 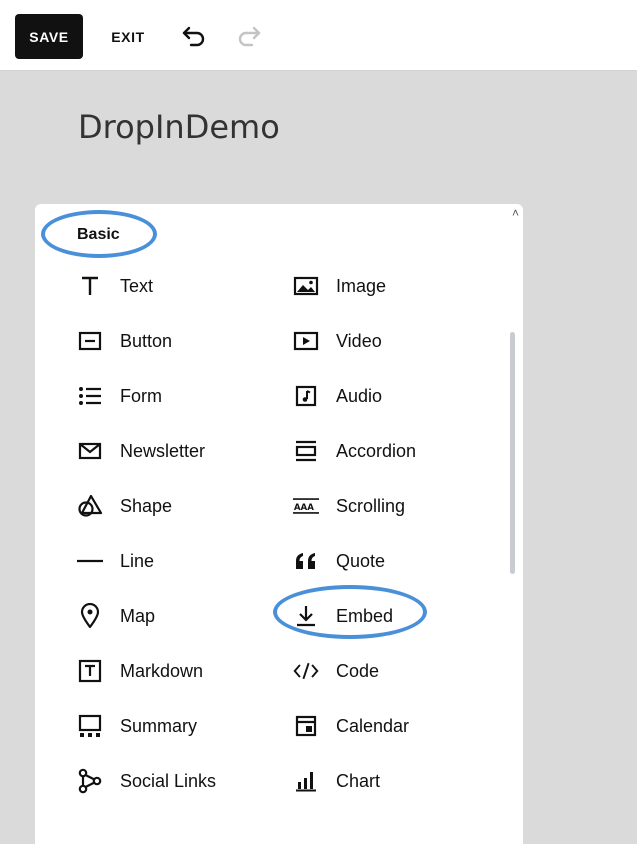 I want to click on redo-icon, so click(x=249, y=36).